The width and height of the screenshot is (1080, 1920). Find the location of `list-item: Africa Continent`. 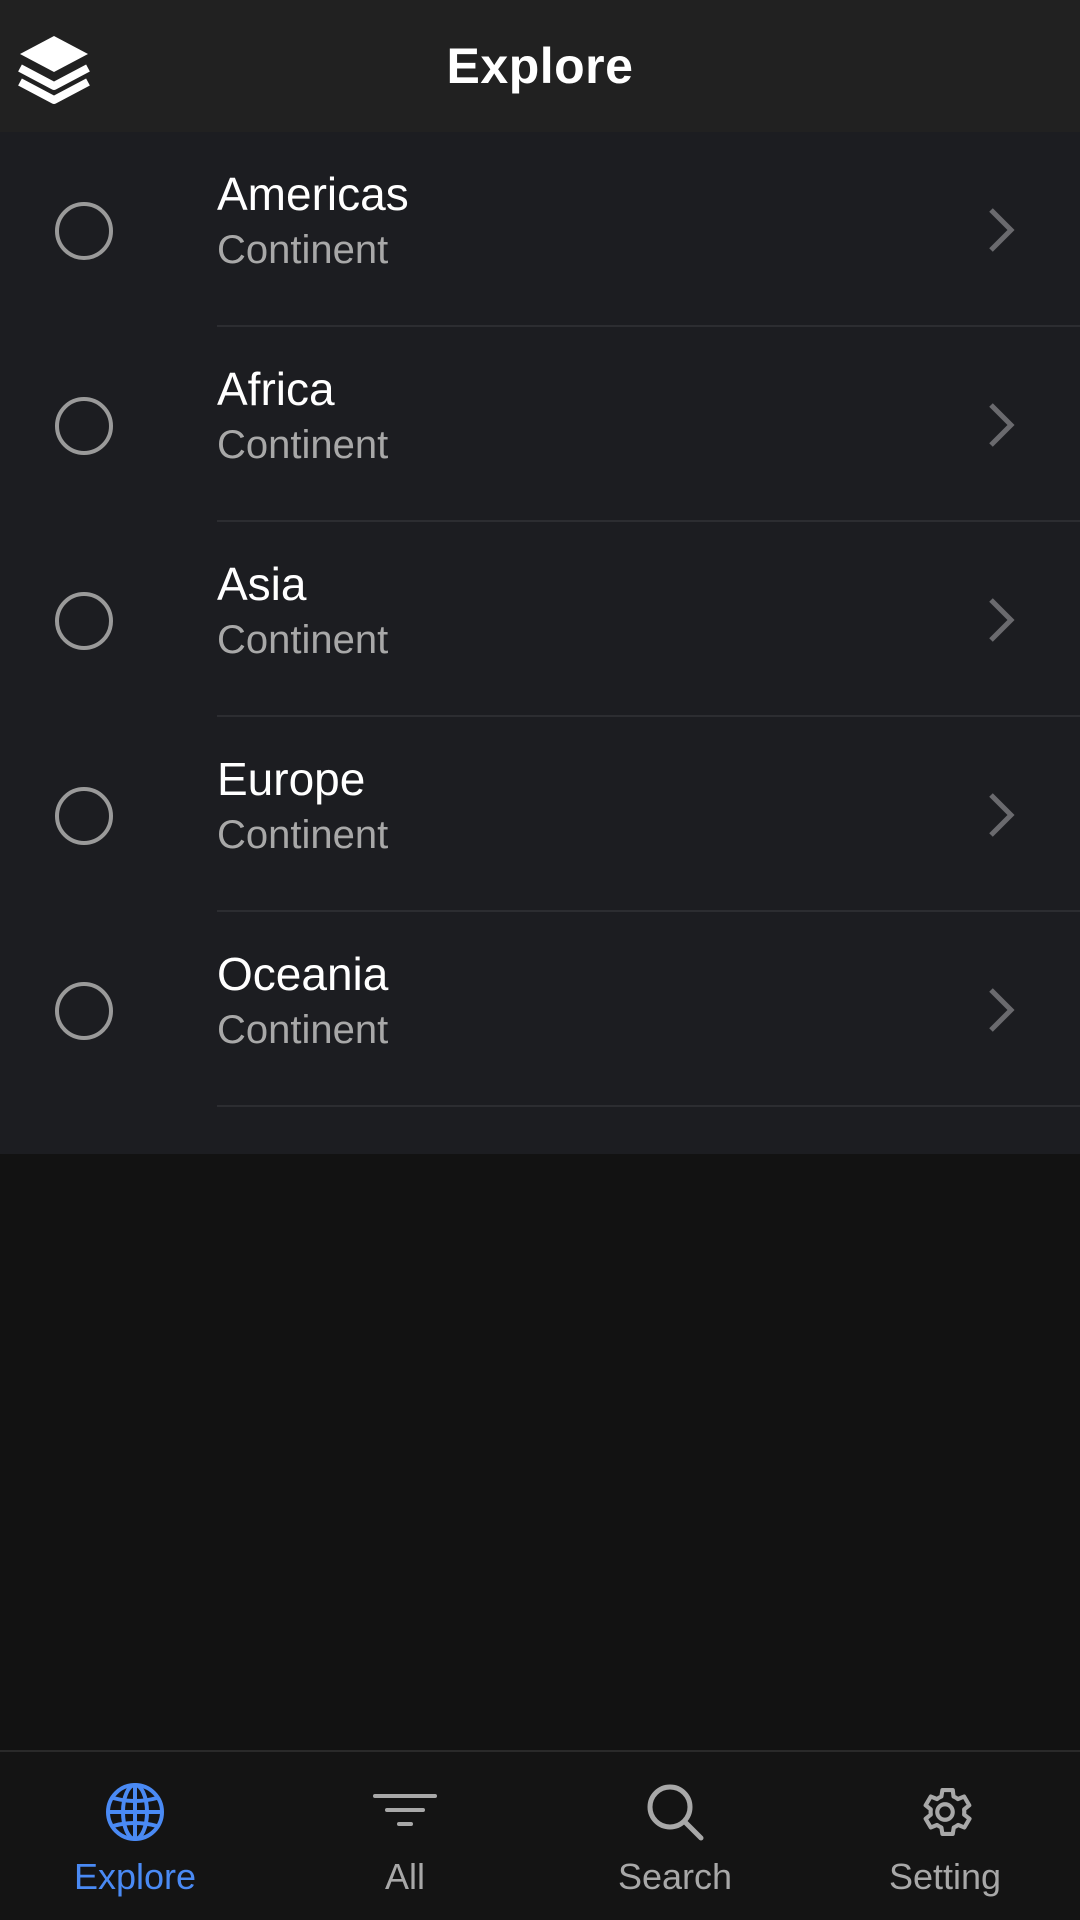

list-item: Africa Continent is located at coordinates (540, 424).